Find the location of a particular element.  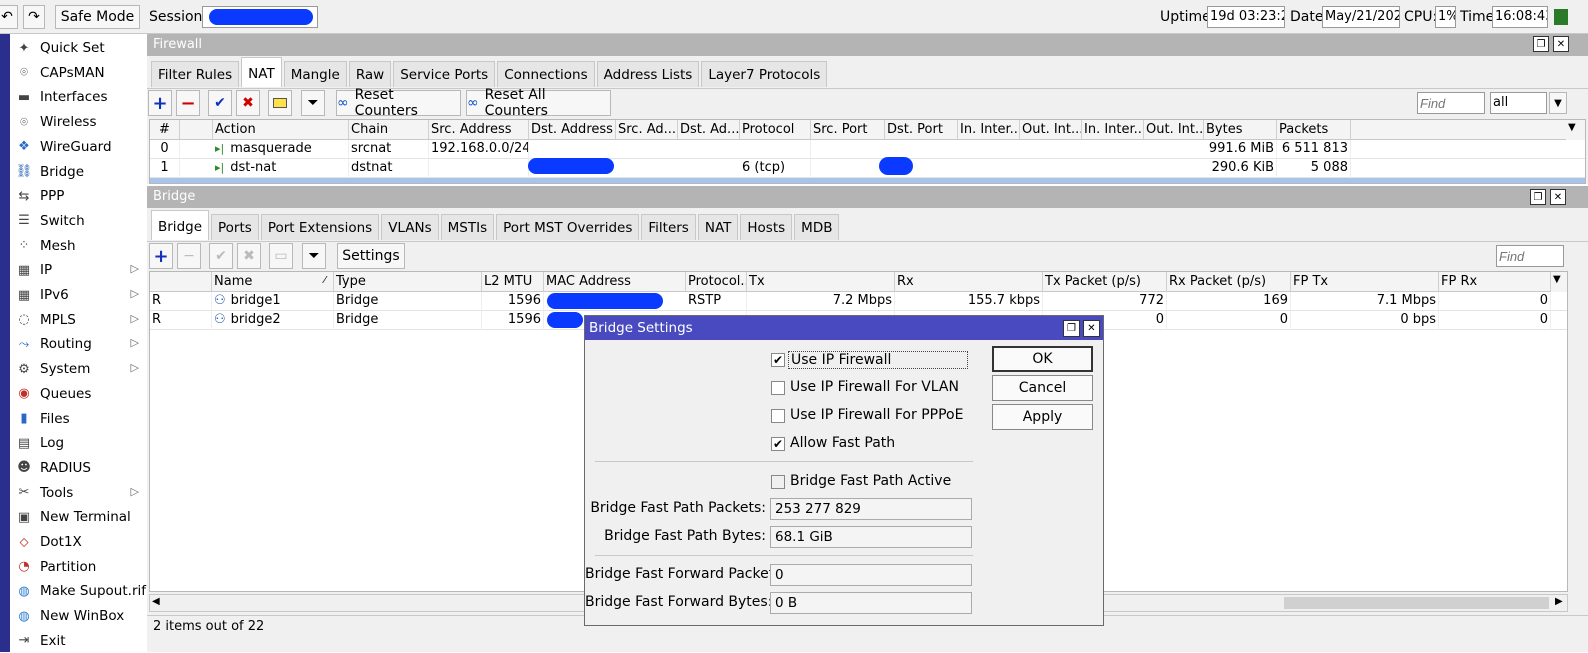

restore-icon: ❐ is located at coordinates (1541, 44).